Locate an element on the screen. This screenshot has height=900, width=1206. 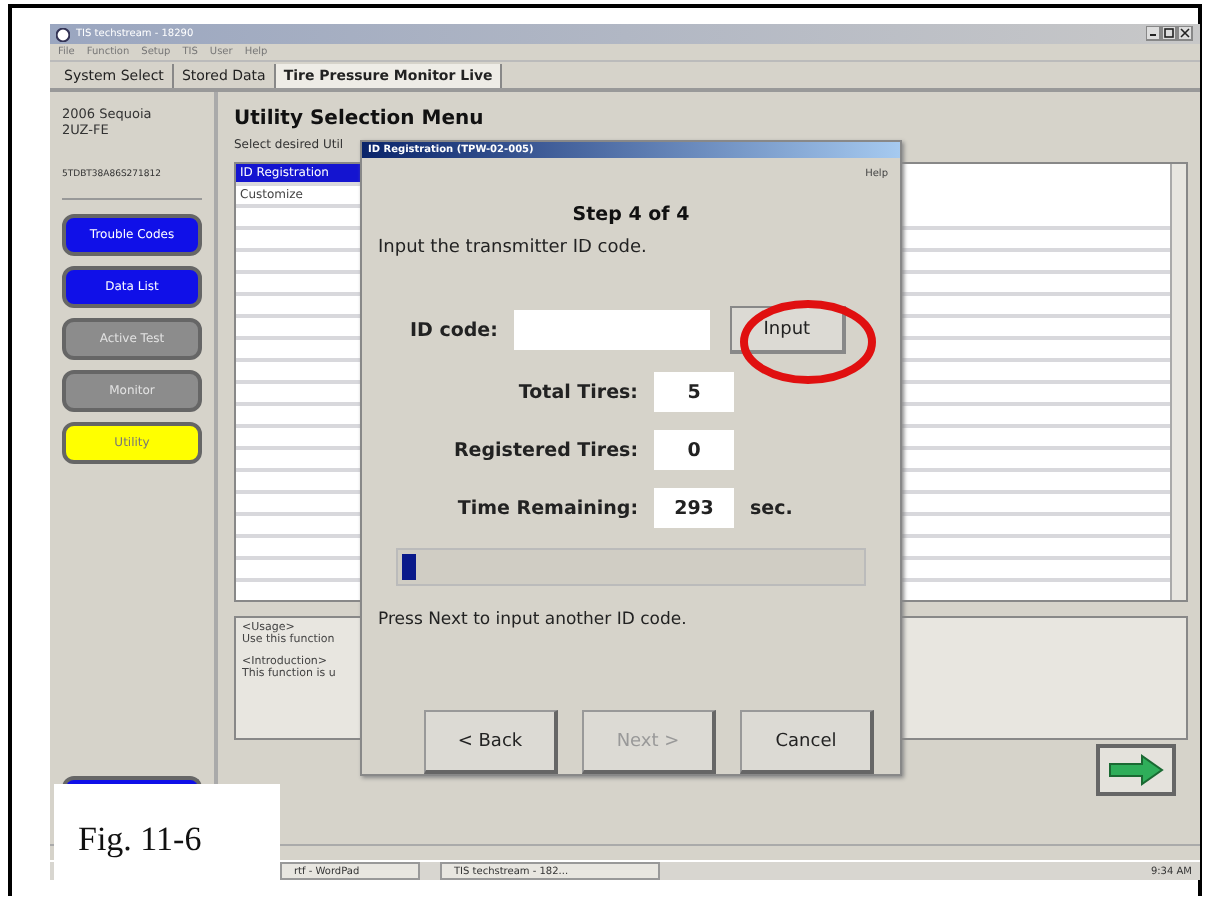
id-code-field is located at coordinates (611, 330).